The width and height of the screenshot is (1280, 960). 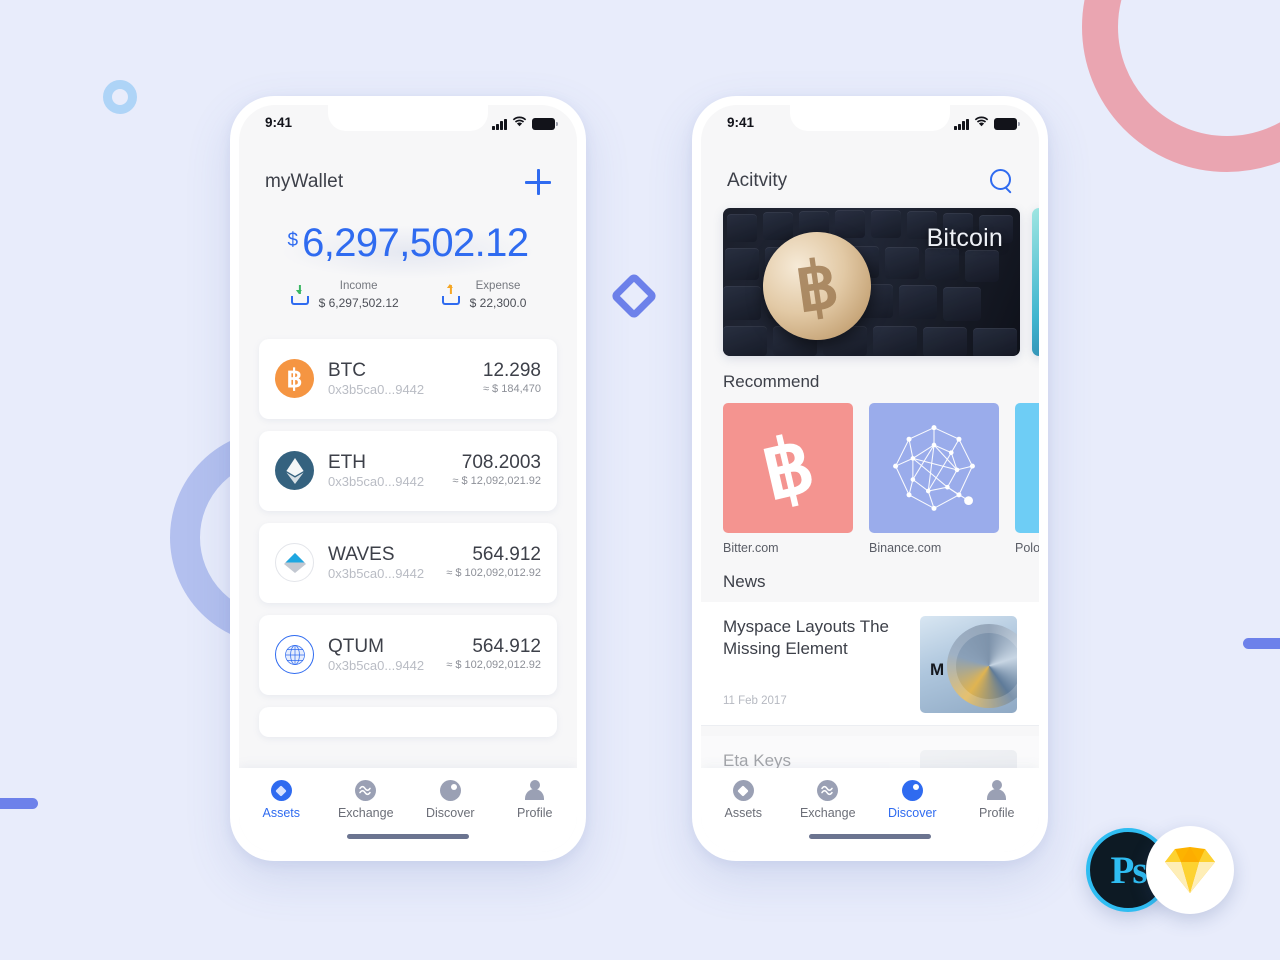 What do you see at coordinates (408, 378) in the screenshot?
I see `table-row: ฿ BTC 0x3b5ca0...9442 12.298 ≈ $ 184,470` at bounding box center [408, 378].